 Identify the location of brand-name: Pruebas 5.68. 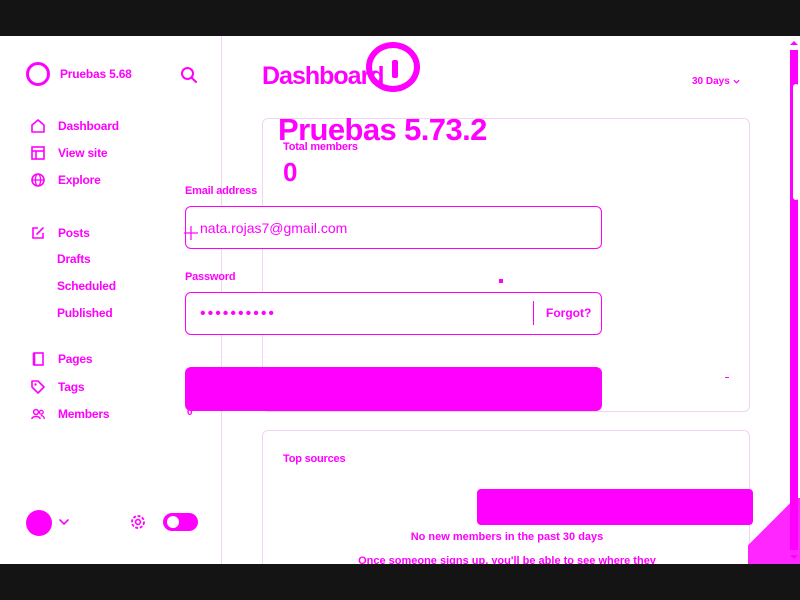
(96, 74).